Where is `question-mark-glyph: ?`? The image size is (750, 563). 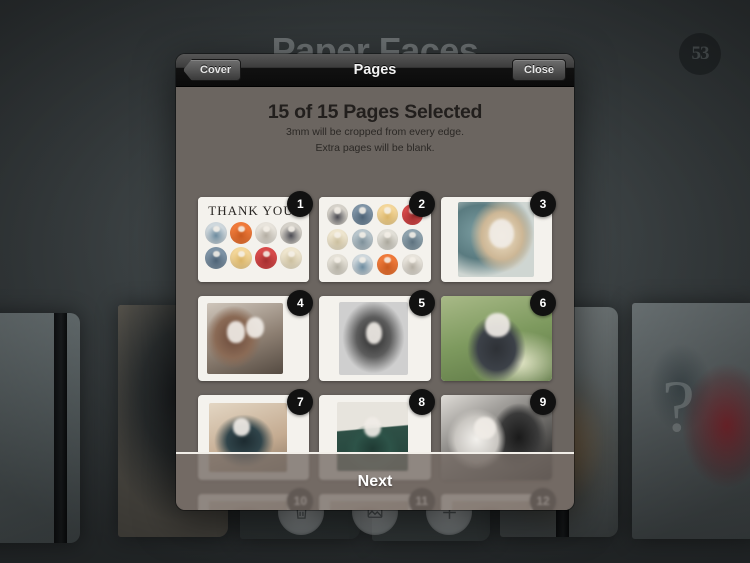 question-mark-glyph: ? is located at coordinates (678, 407).